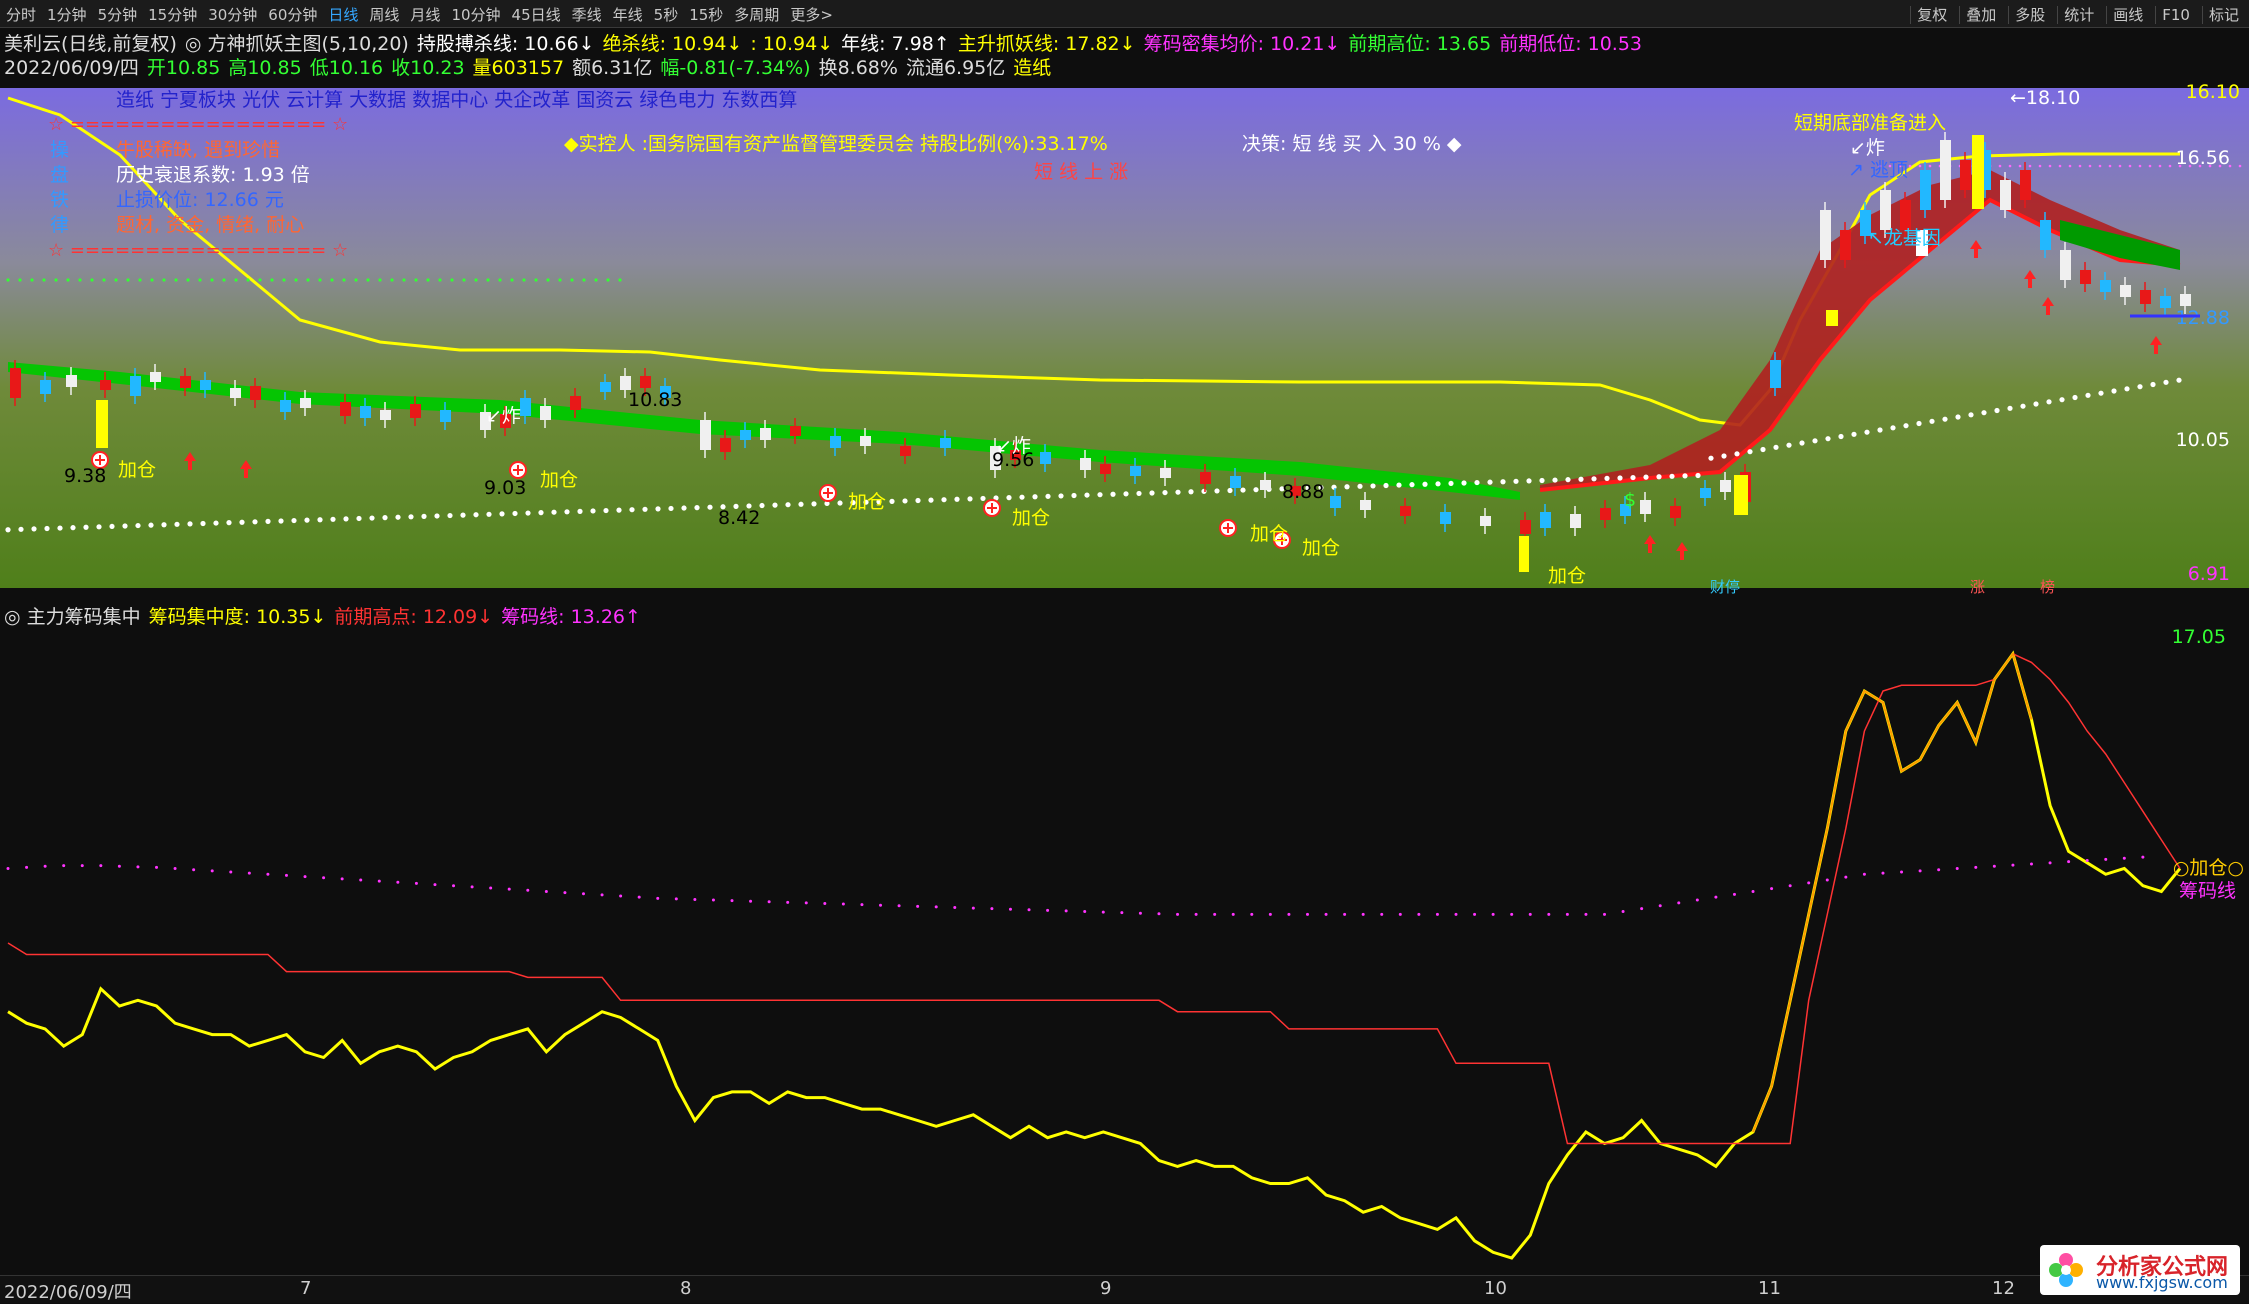 The height and width of the screenshot is (1304, 2249). Describe the element at coordinates (756, 15) in the screenshot. I see `timeframe-tab-15: 多周期` at that location.